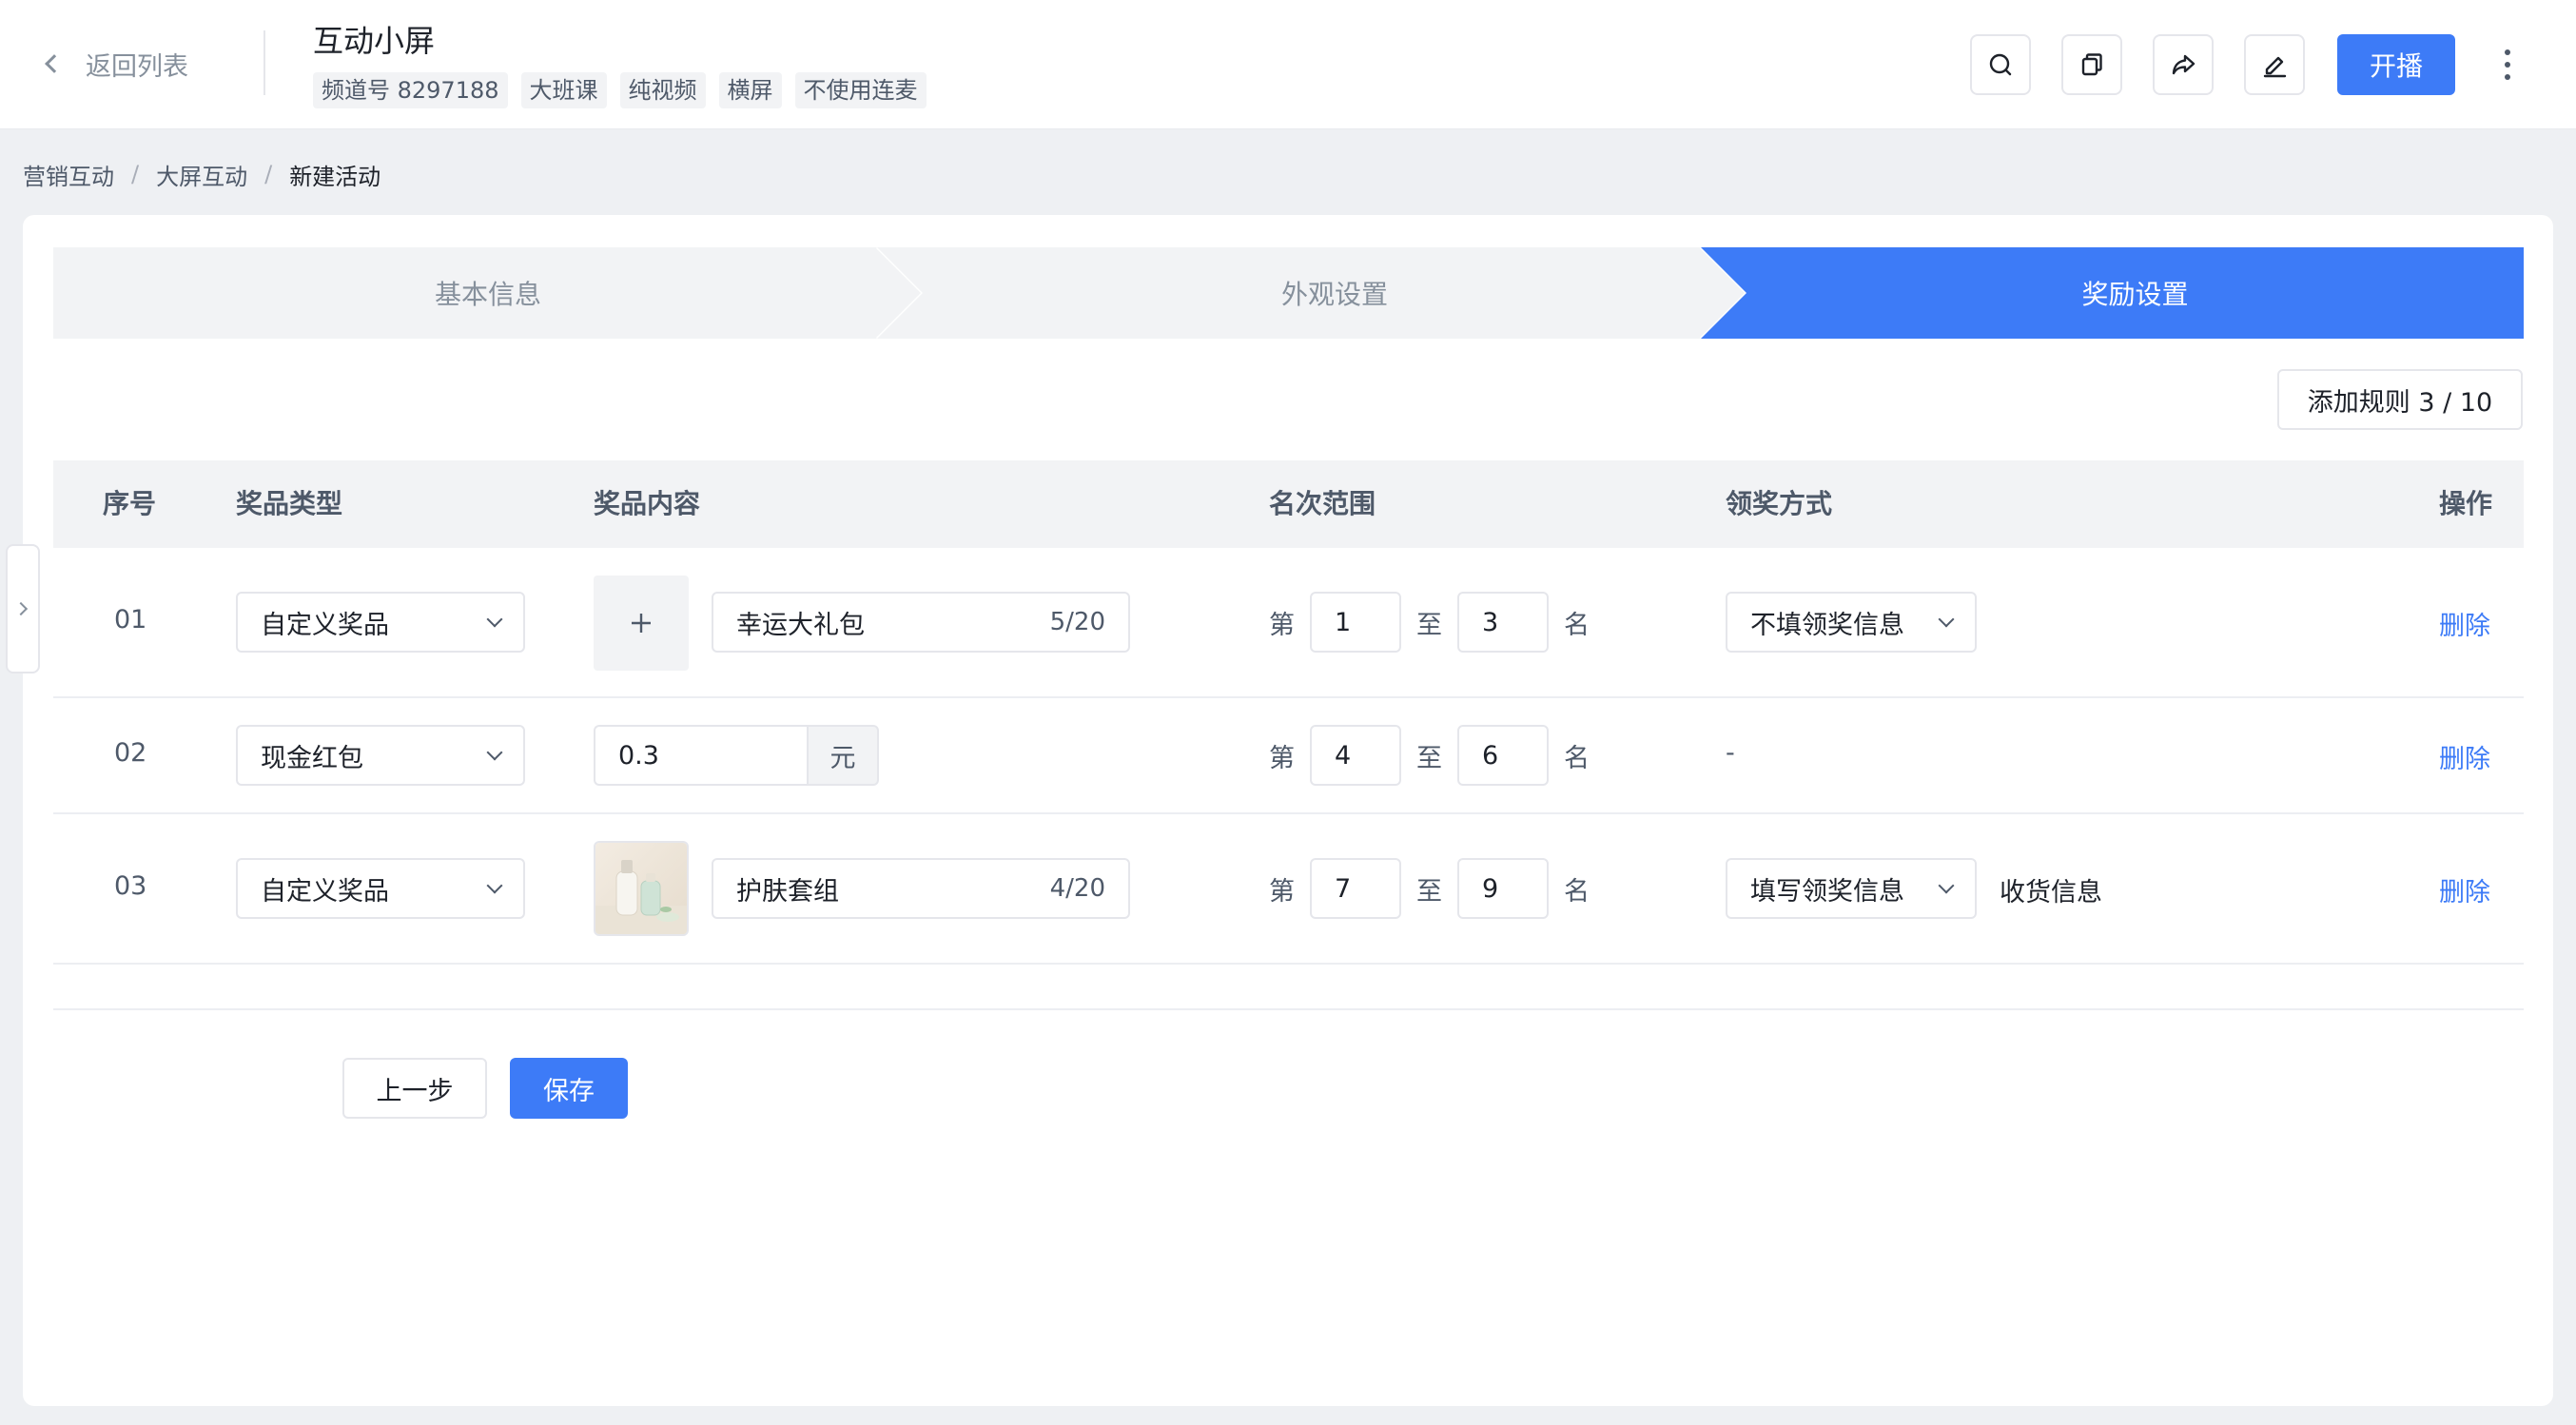 The image size is (2576, 1425). I want to click on prize-name-value: 护肤套组, so click(787, 891).